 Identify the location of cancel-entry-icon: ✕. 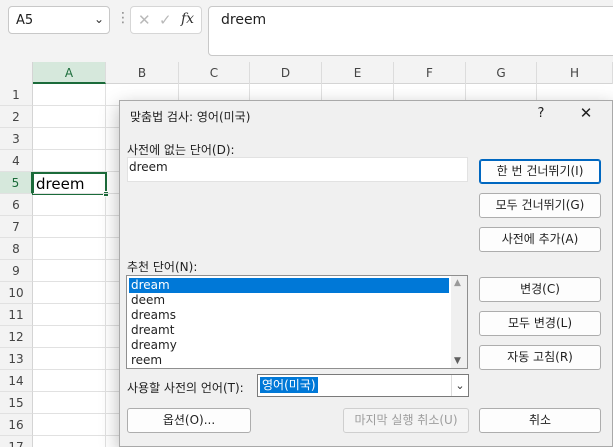
(144, 20).